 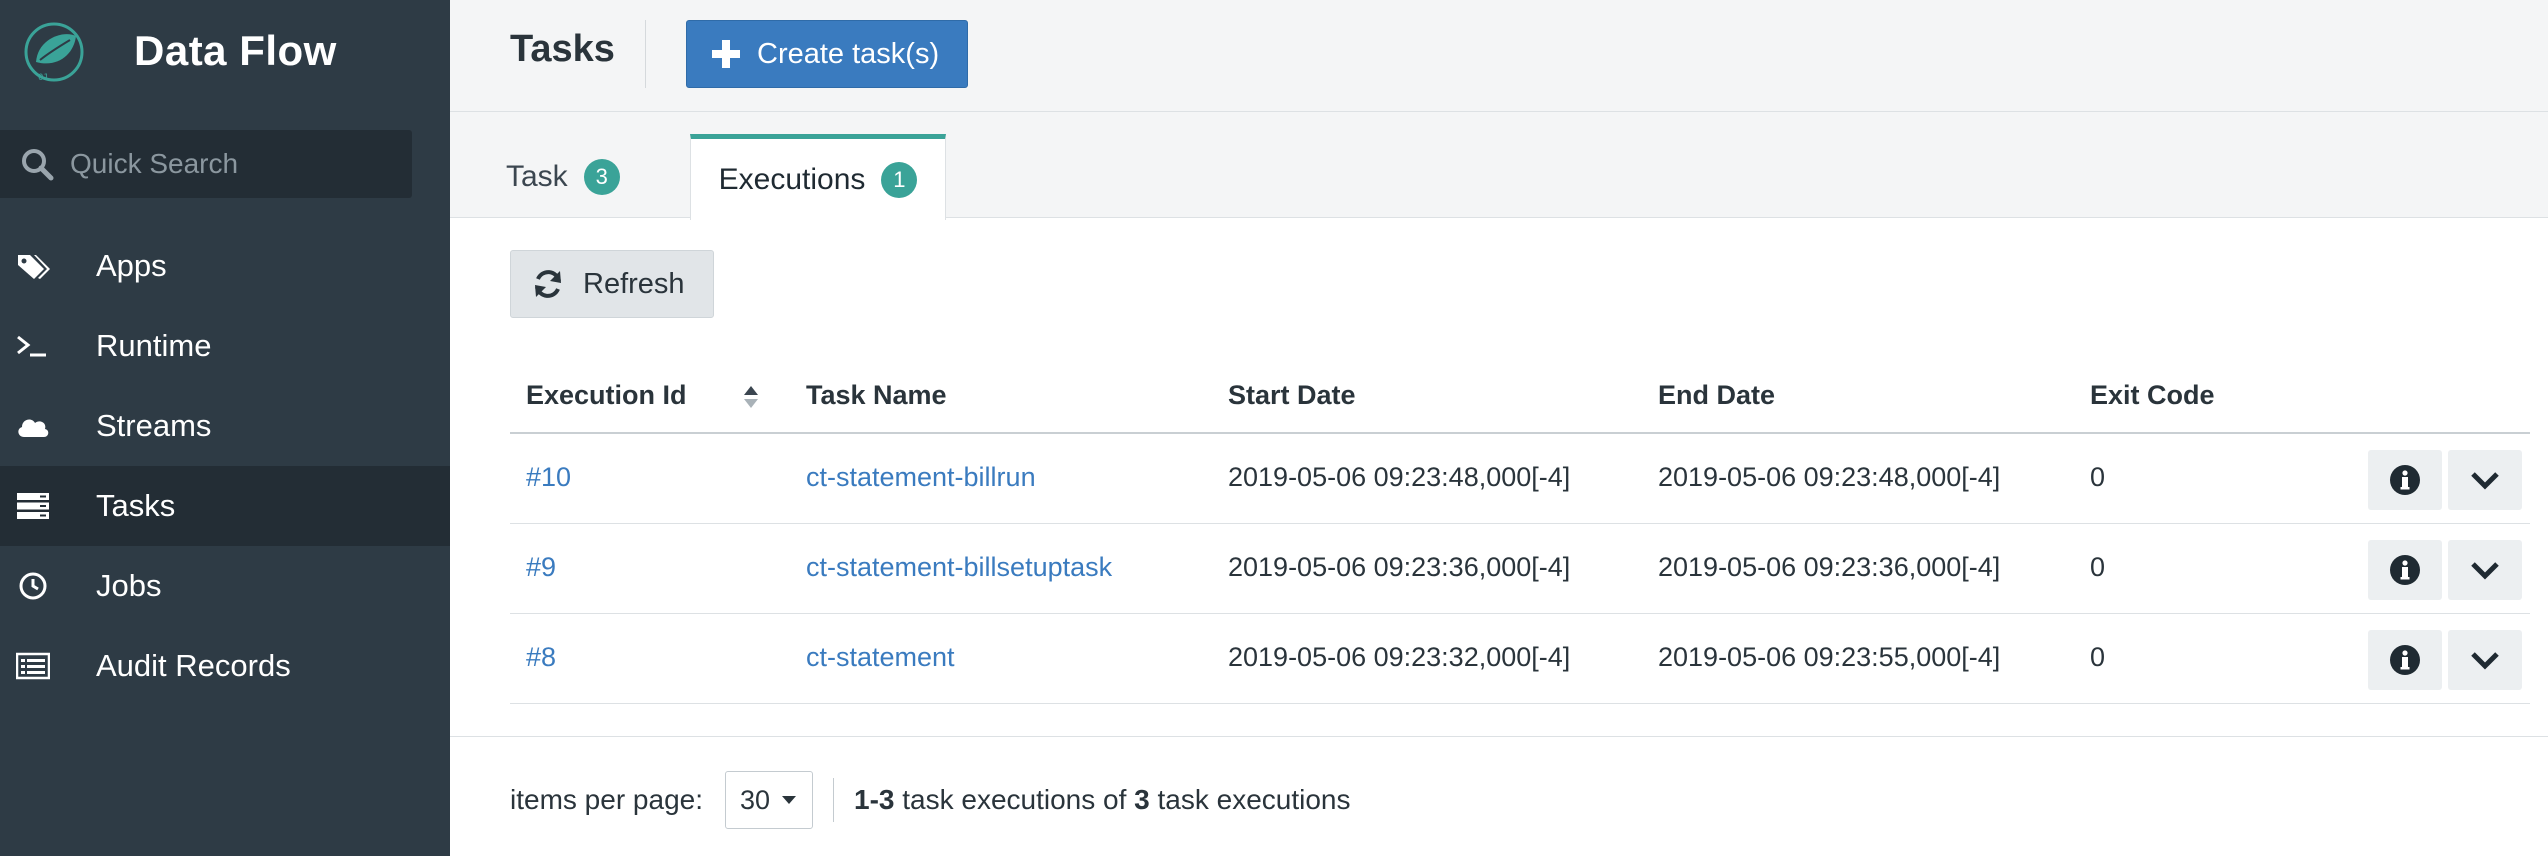 I want to click on tab-bar: Task 3 Executions 1, so click(x=1499, y=166).